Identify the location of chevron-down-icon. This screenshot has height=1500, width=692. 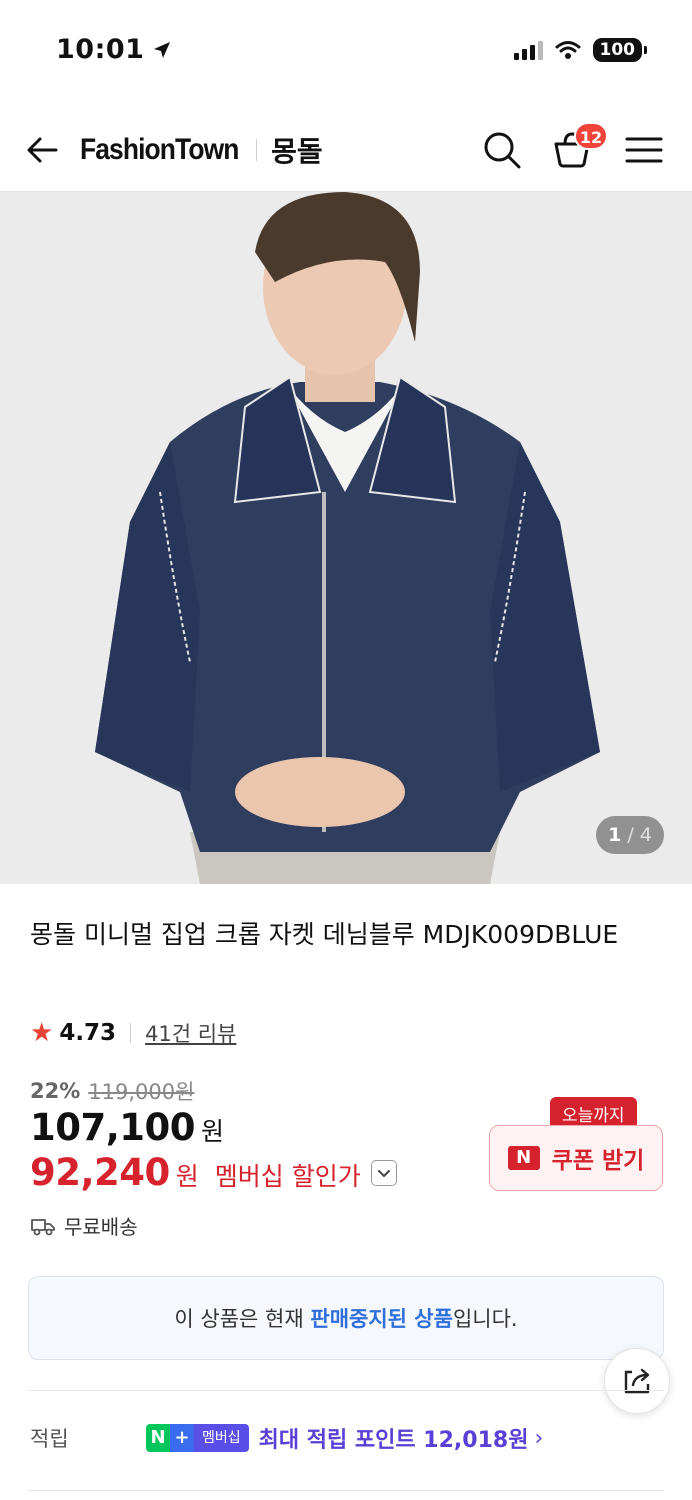
(383, 1173).